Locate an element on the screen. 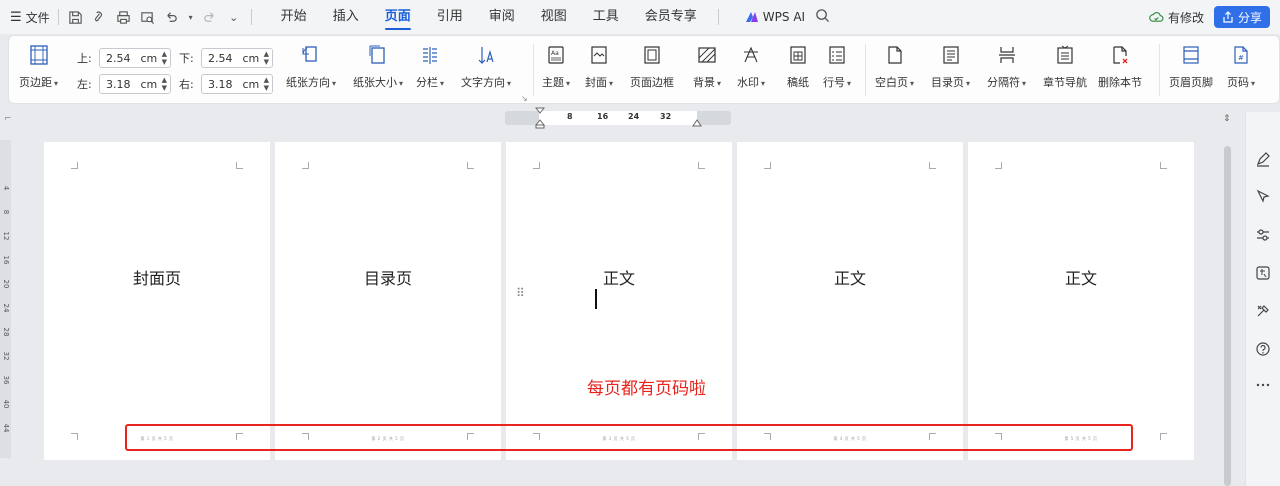 Image resolution: width=1280 pixels, height=486 pixels. tools-icon is located at coordinates (1263, 311).